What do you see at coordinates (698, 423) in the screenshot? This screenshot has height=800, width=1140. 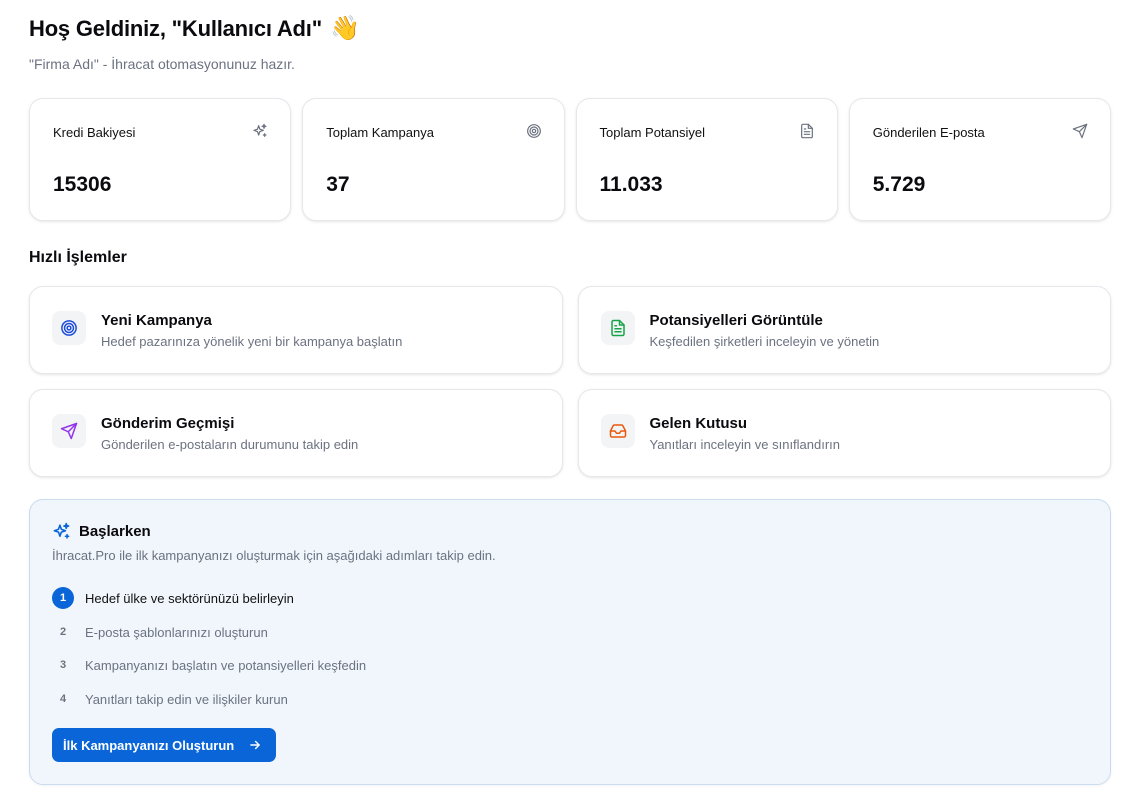 I see `action-title: Gelen Kutusu` at bounding box center [698, 423].